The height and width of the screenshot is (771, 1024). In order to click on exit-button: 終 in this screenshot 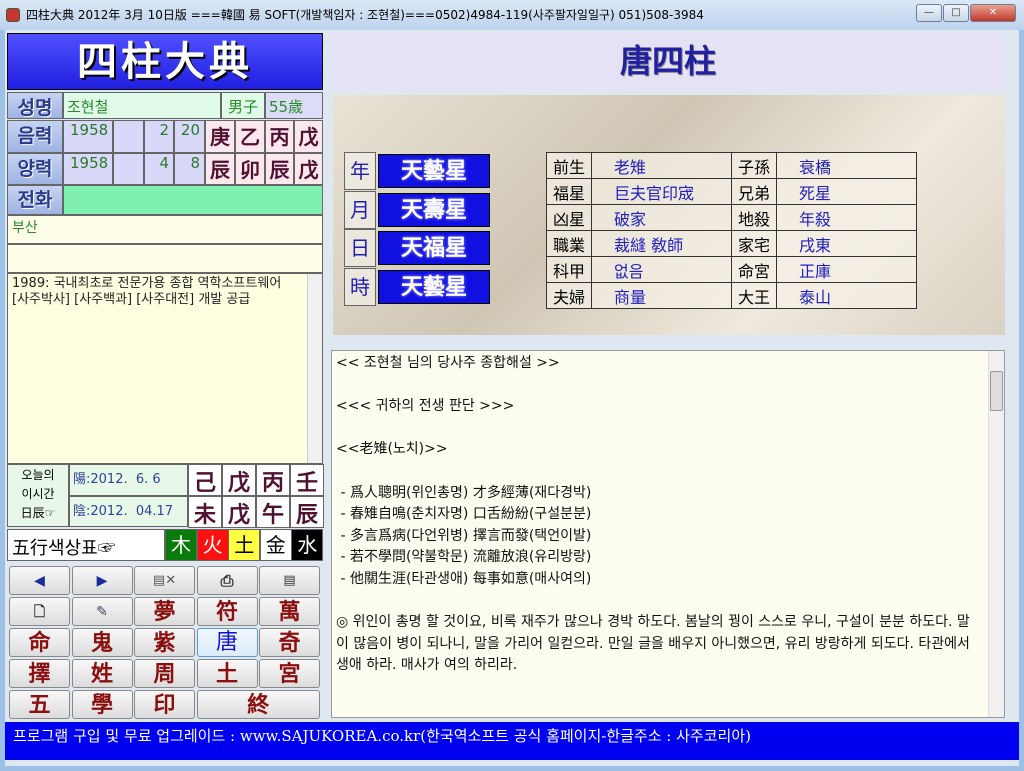, I will do `click(258, 704)`.